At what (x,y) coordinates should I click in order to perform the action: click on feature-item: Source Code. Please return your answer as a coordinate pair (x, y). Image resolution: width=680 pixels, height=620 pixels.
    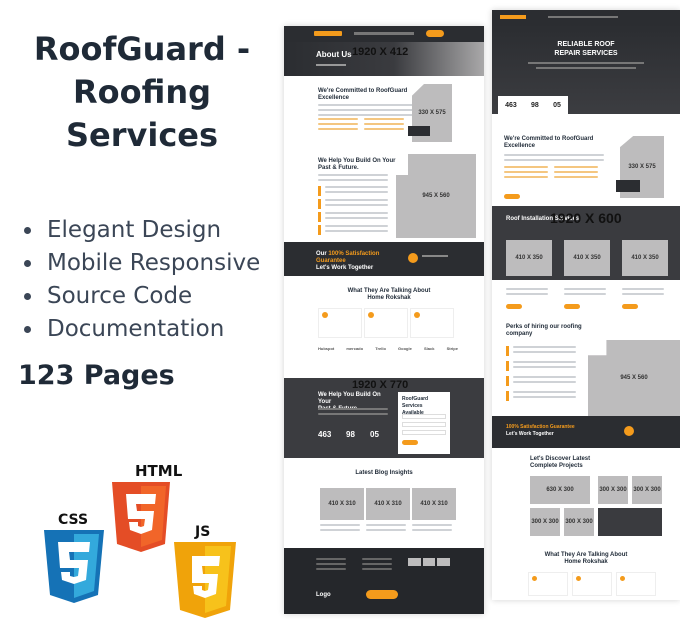
    Looking at the image, I should click on (140, 296).